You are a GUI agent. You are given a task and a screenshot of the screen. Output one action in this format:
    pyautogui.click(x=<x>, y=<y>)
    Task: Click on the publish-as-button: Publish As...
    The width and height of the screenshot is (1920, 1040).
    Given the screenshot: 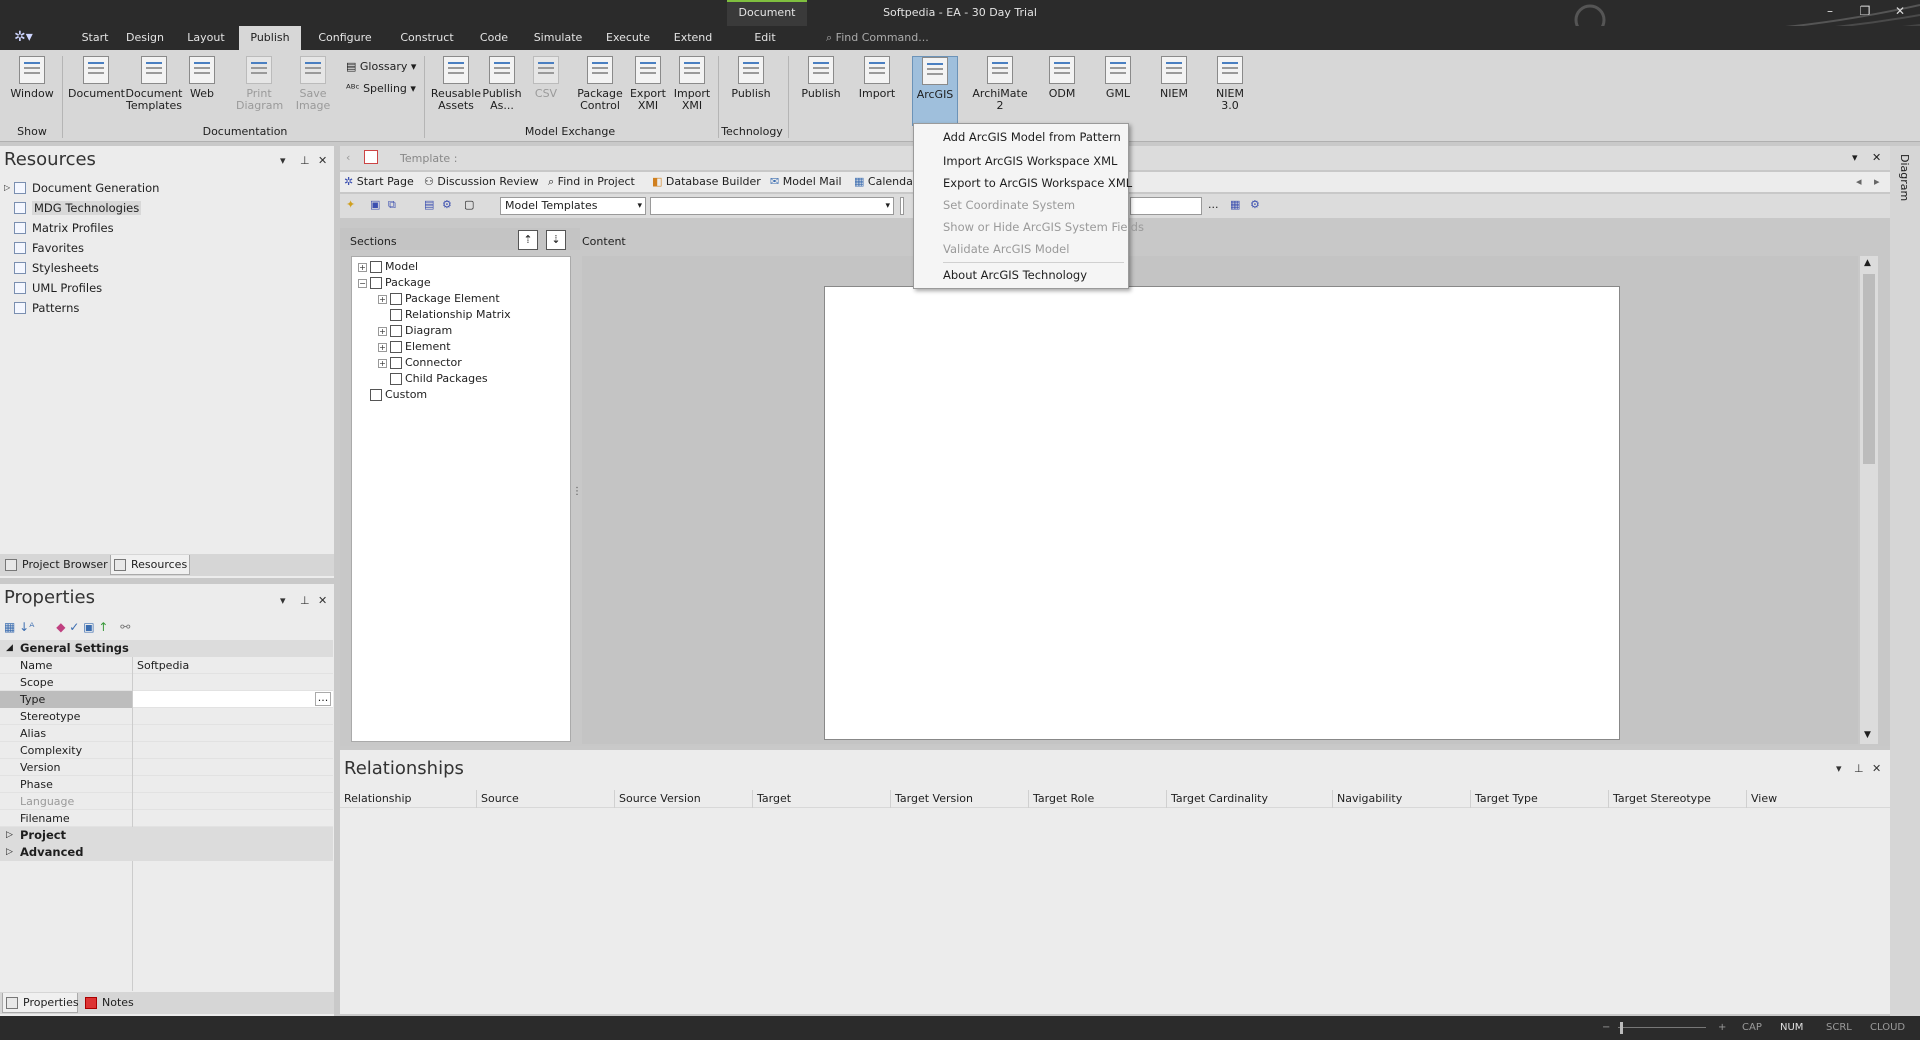 What is the action you would take?
    pyautogui.click(x=502, y=84)
    